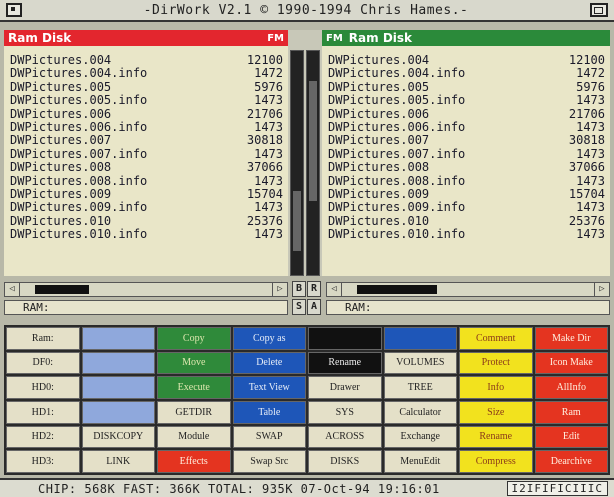 Image resolution: width=614 pixels, height=497 pixels. Describe the element at coordinates (269, 461) in the screenshot. I see `swap-src-button: Swap Src` at that location.